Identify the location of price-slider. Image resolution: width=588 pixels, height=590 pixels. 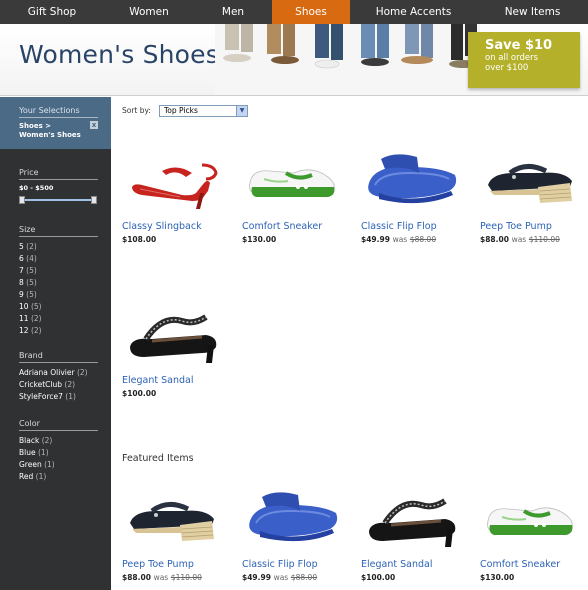
(58, 200).